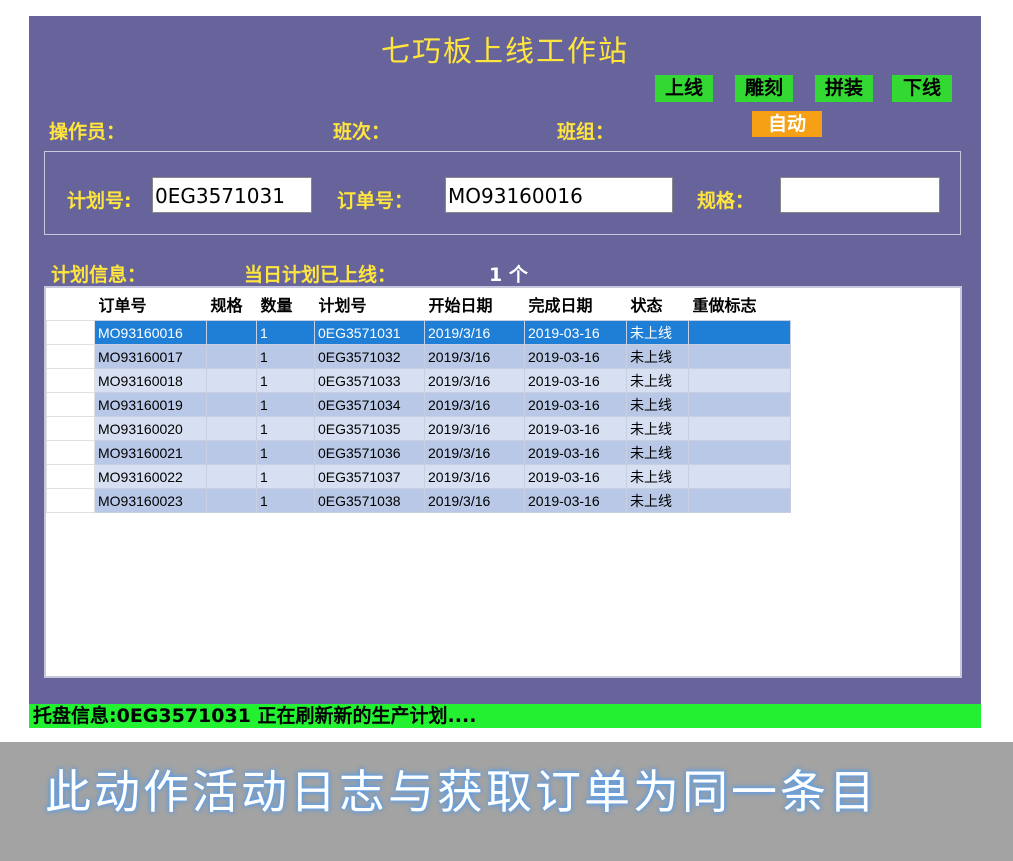  I want to click on cell-order: MO93160018, so click(150, 380).